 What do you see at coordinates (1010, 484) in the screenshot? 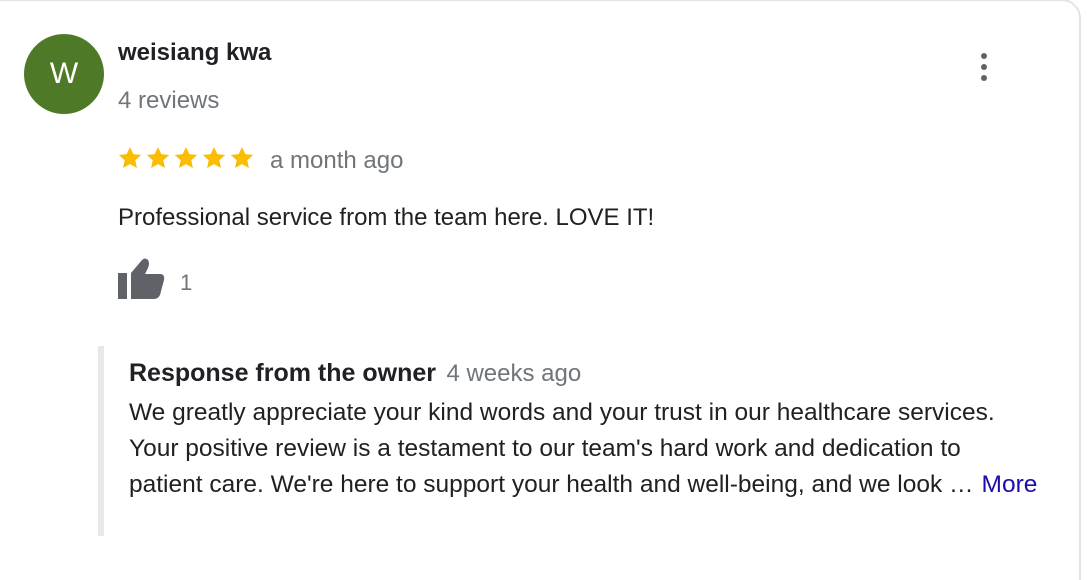
I see `more-link: More` at bounding box center [1010, 484].